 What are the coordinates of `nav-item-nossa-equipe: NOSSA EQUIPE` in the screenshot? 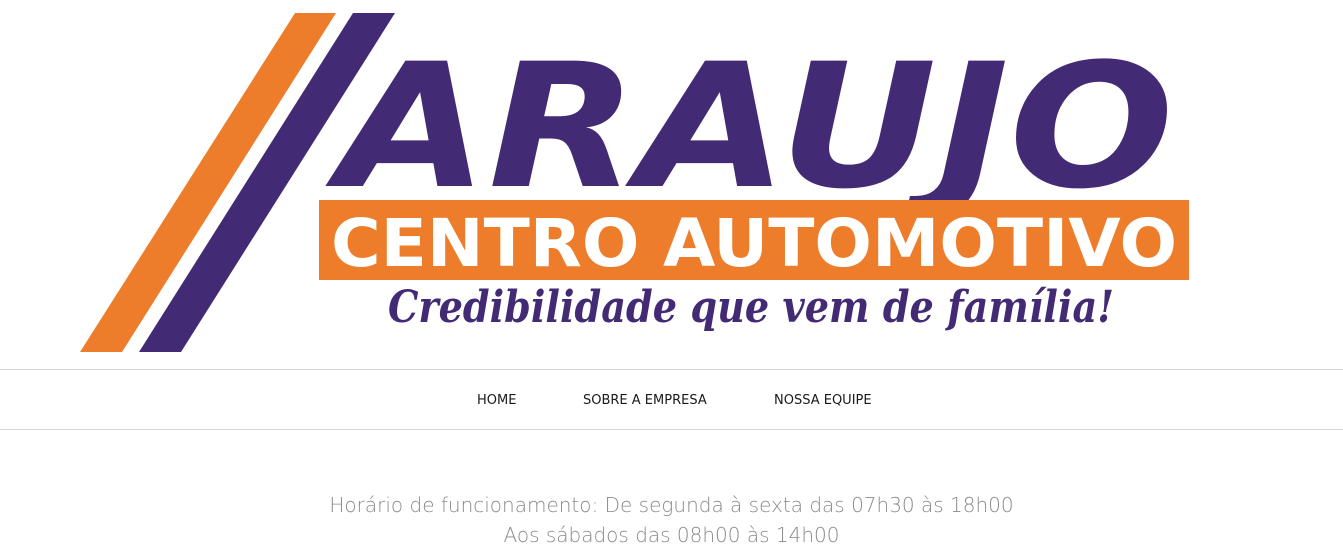 It's located at (823, 399).